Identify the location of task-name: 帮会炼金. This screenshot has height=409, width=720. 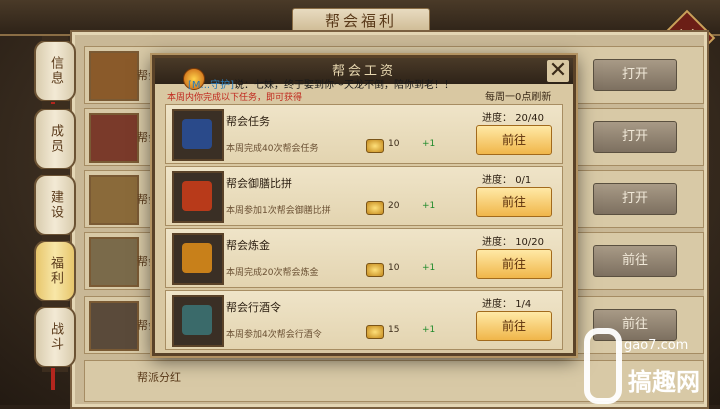
(248, 245).